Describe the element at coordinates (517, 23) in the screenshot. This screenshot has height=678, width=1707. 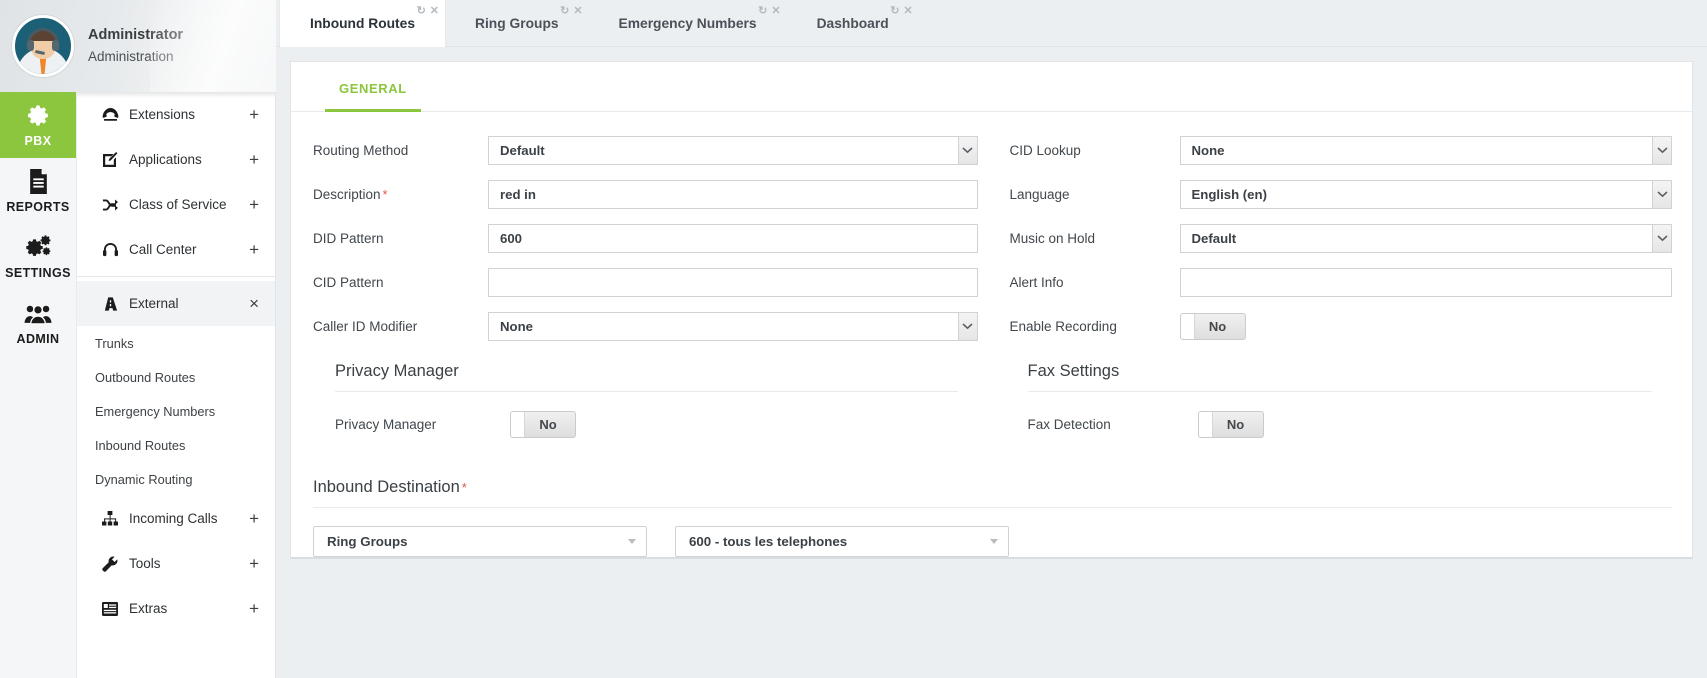
I see `tab-ring-groups: Ring Groups ↻ ✕` at that location.